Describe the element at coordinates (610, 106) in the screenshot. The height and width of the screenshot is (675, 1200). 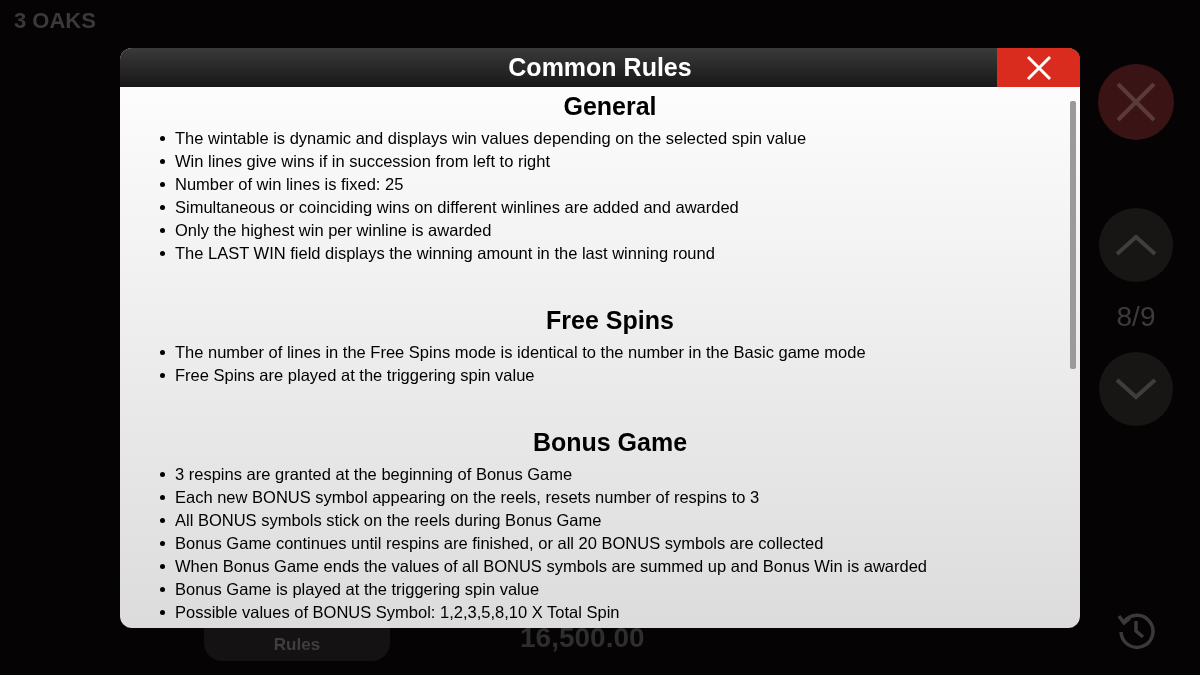
I see `section-heading: General` at that location.